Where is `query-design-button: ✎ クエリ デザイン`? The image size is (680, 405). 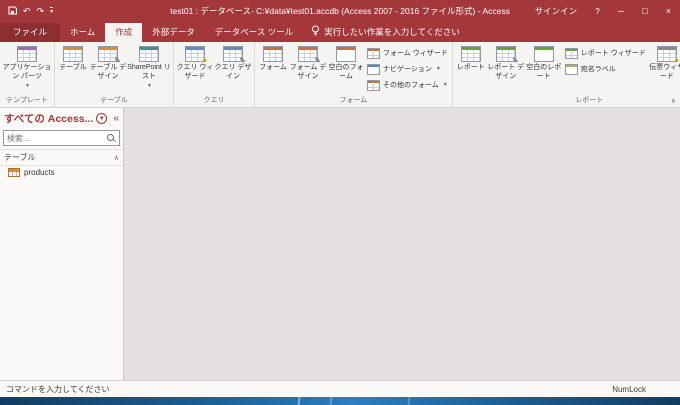
query-design-button: ✎ クエリ デザイン is located at coordinates (233, 68).